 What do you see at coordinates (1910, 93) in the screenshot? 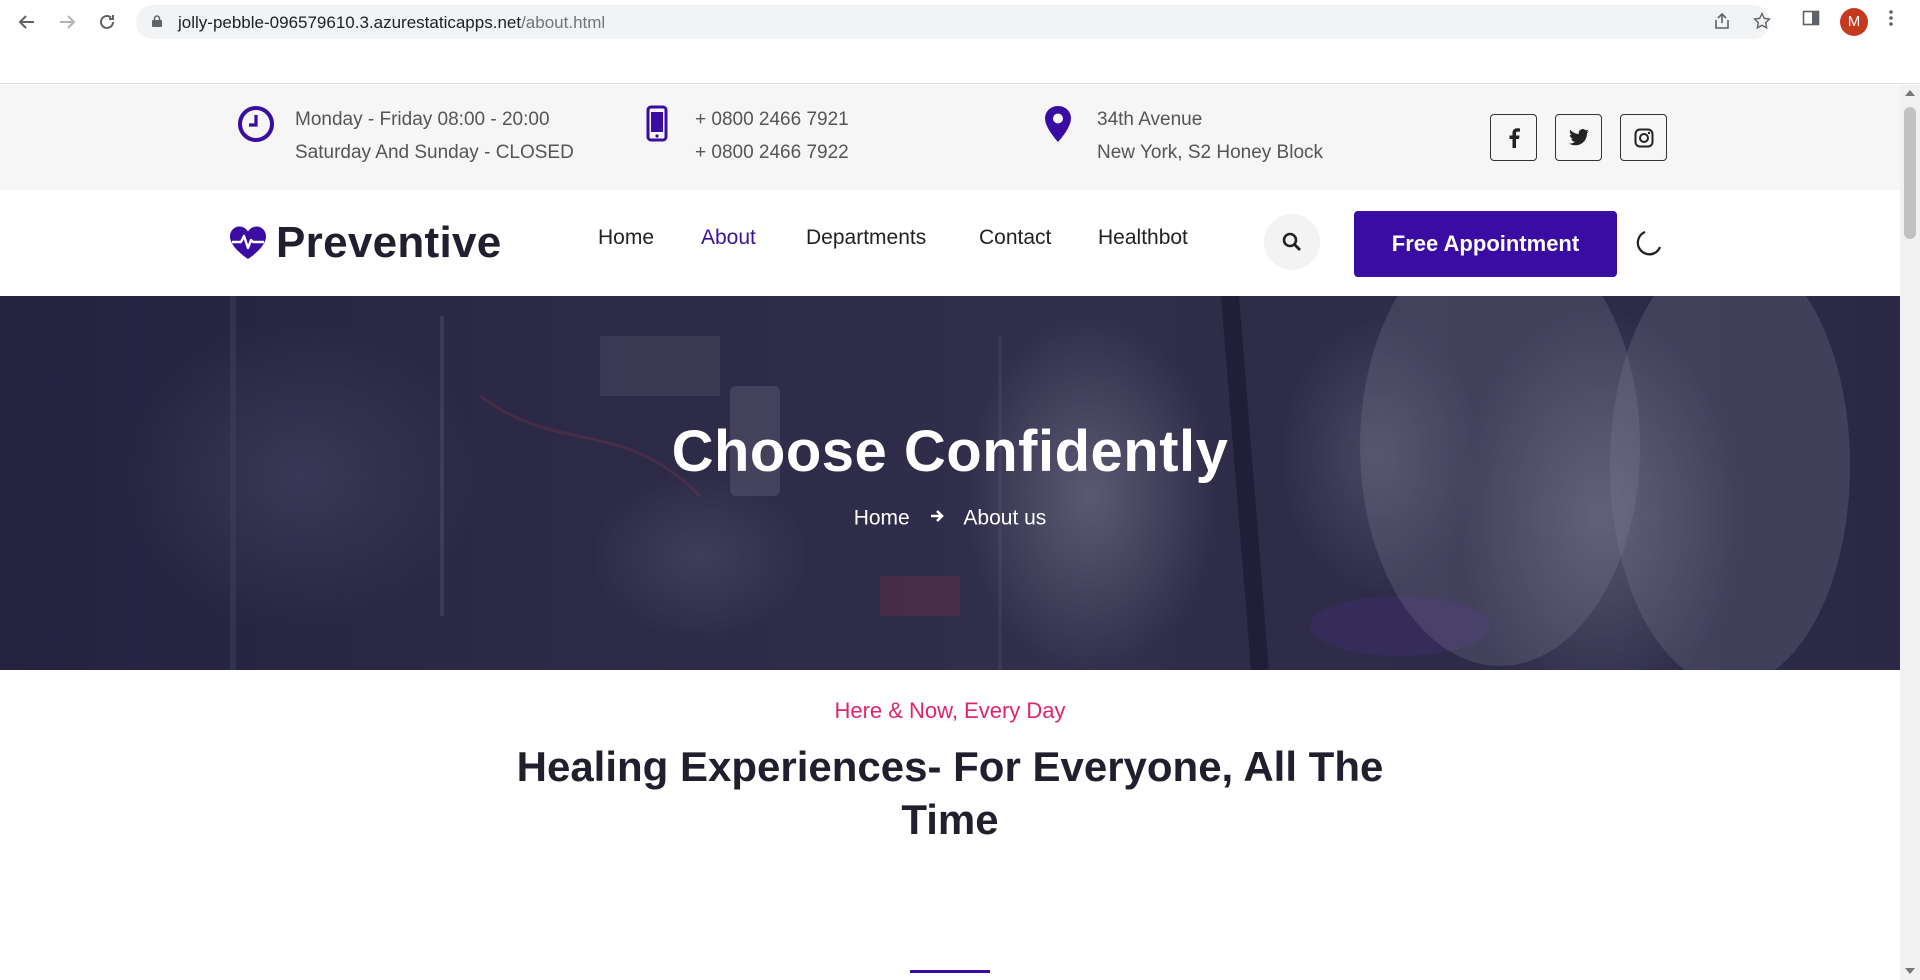
I see `scroll-up-arrow` at bounding box center [1910, 93].